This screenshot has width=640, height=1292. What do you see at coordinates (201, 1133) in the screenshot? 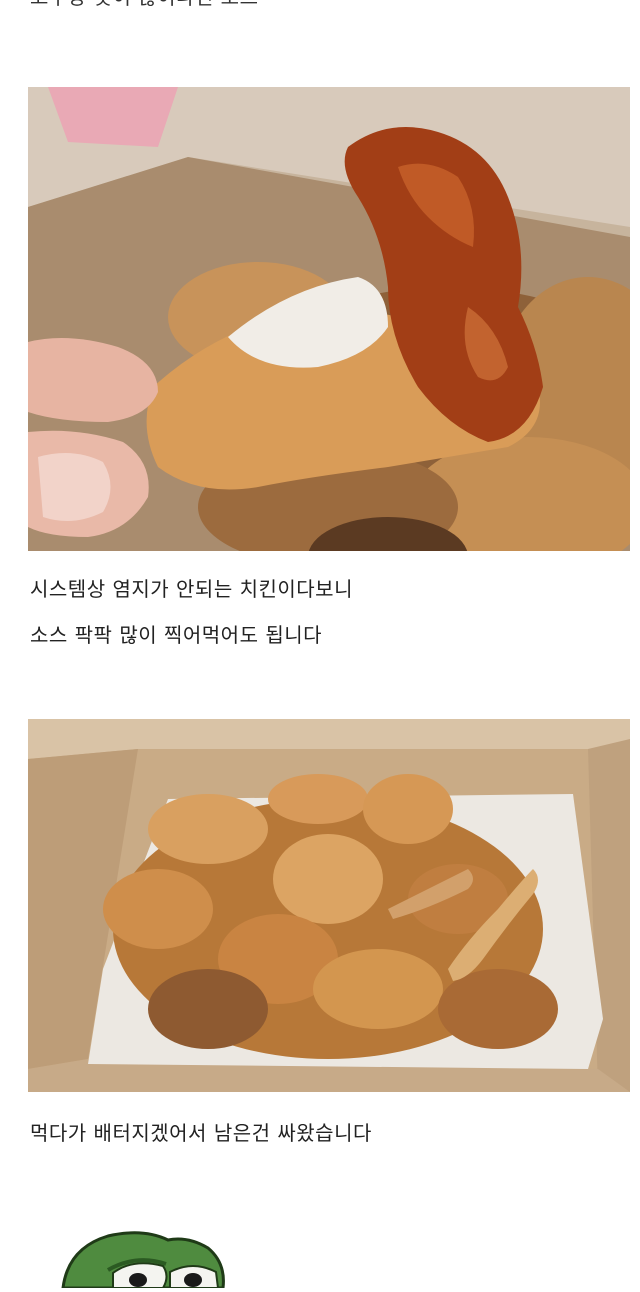
I see `caption-leftovers: 먹다가 배터지겠어서 남은건 싸왔습니다` at bounding box center [201, 1133].